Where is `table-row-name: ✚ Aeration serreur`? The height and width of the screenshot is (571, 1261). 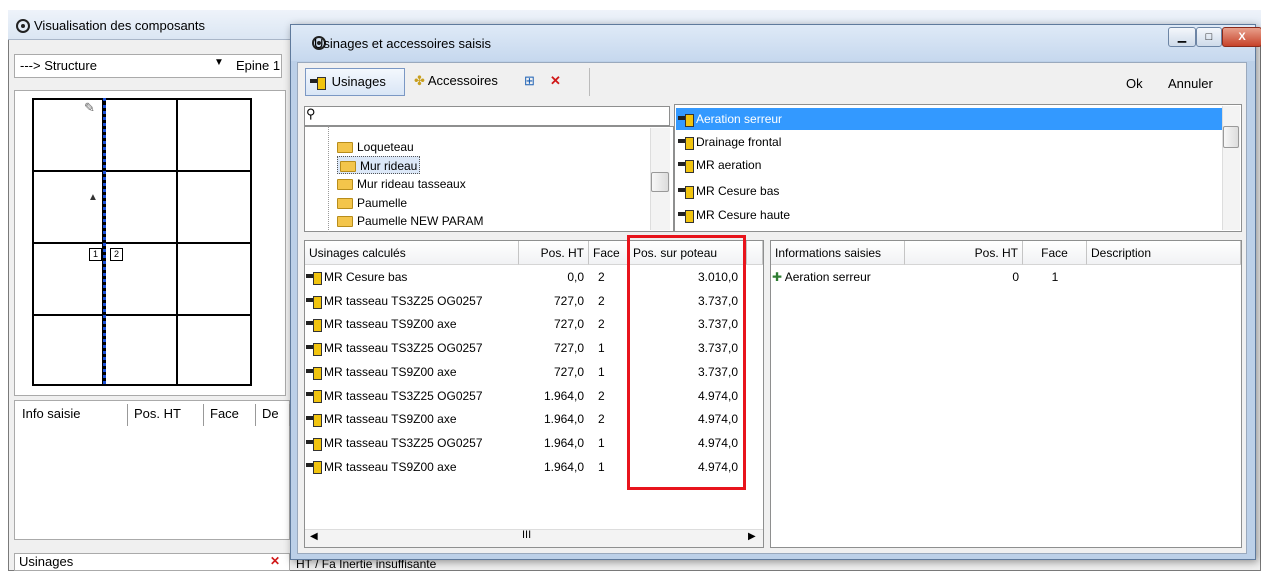
table-row-name: ✚ Aeration serreur is located at coordinates (838, 277).